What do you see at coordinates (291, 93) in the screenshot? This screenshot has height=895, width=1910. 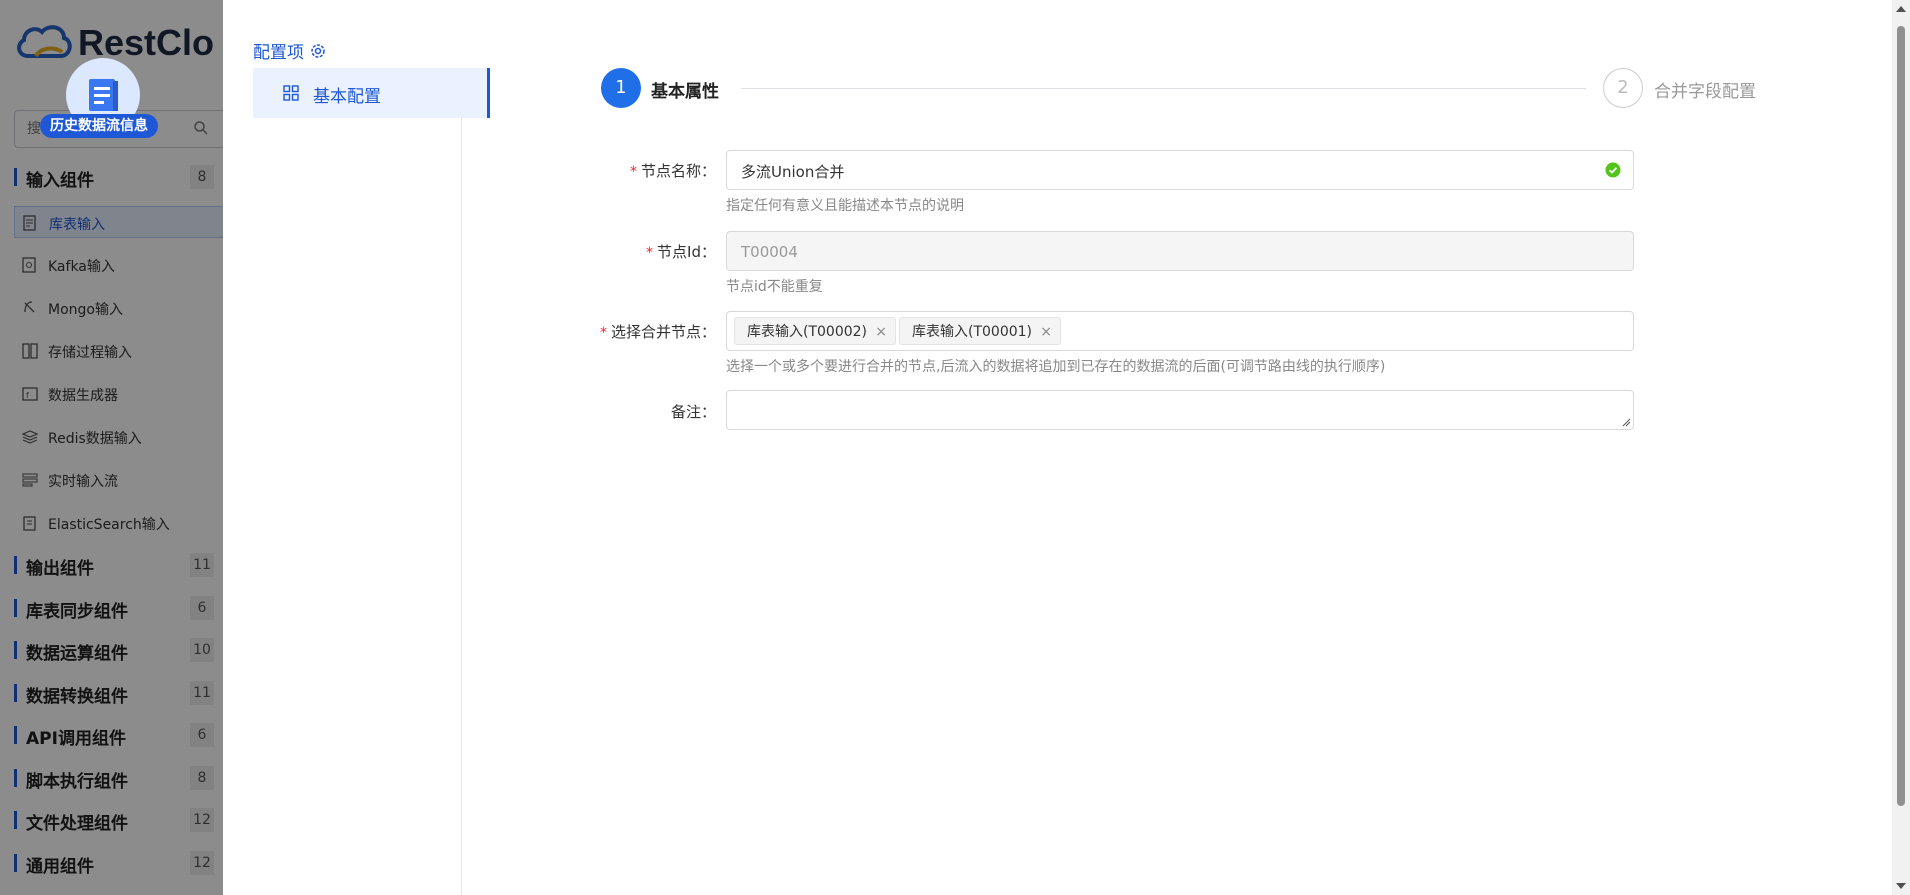 I see `grid-icon` at bounding box center [291, 93].